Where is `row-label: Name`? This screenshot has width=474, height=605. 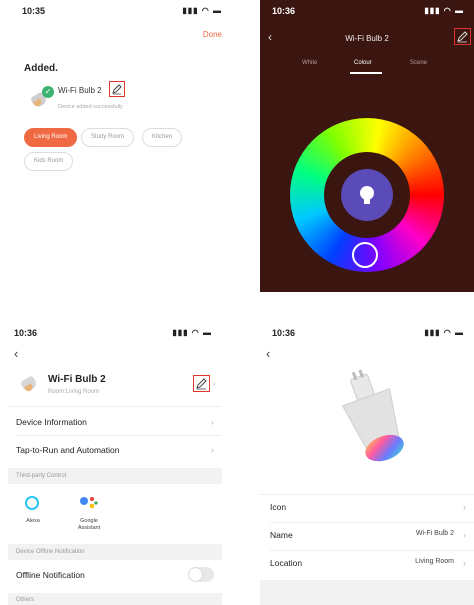
row-label: Name is located at coordinates (281, 535).